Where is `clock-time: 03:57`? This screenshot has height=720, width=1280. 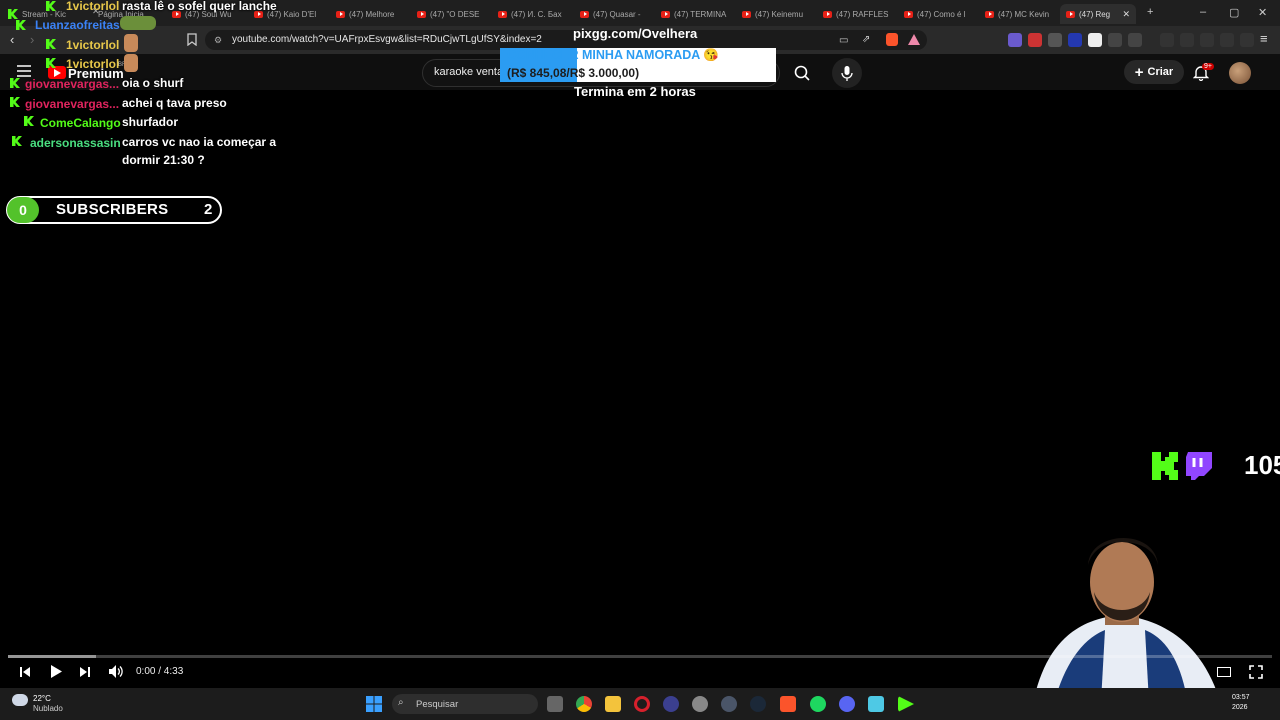 clock-time: 03:57 is located at coordinates (1241, 697).